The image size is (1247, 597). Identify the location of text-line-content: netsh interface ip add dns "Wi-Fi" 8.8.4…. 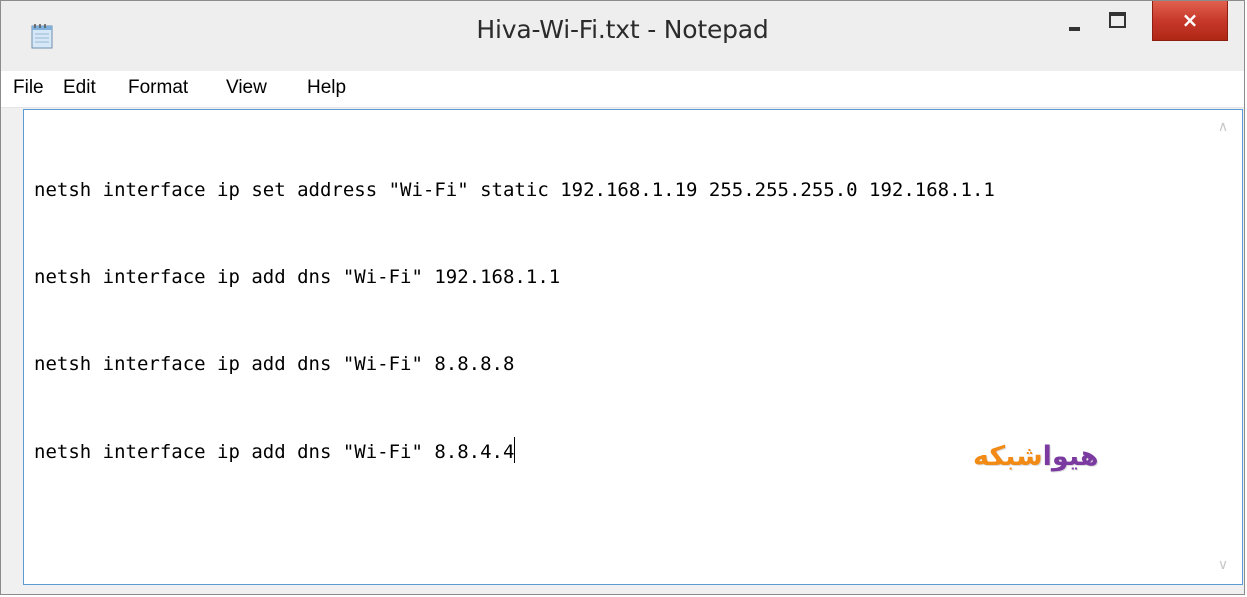
(274, 452).